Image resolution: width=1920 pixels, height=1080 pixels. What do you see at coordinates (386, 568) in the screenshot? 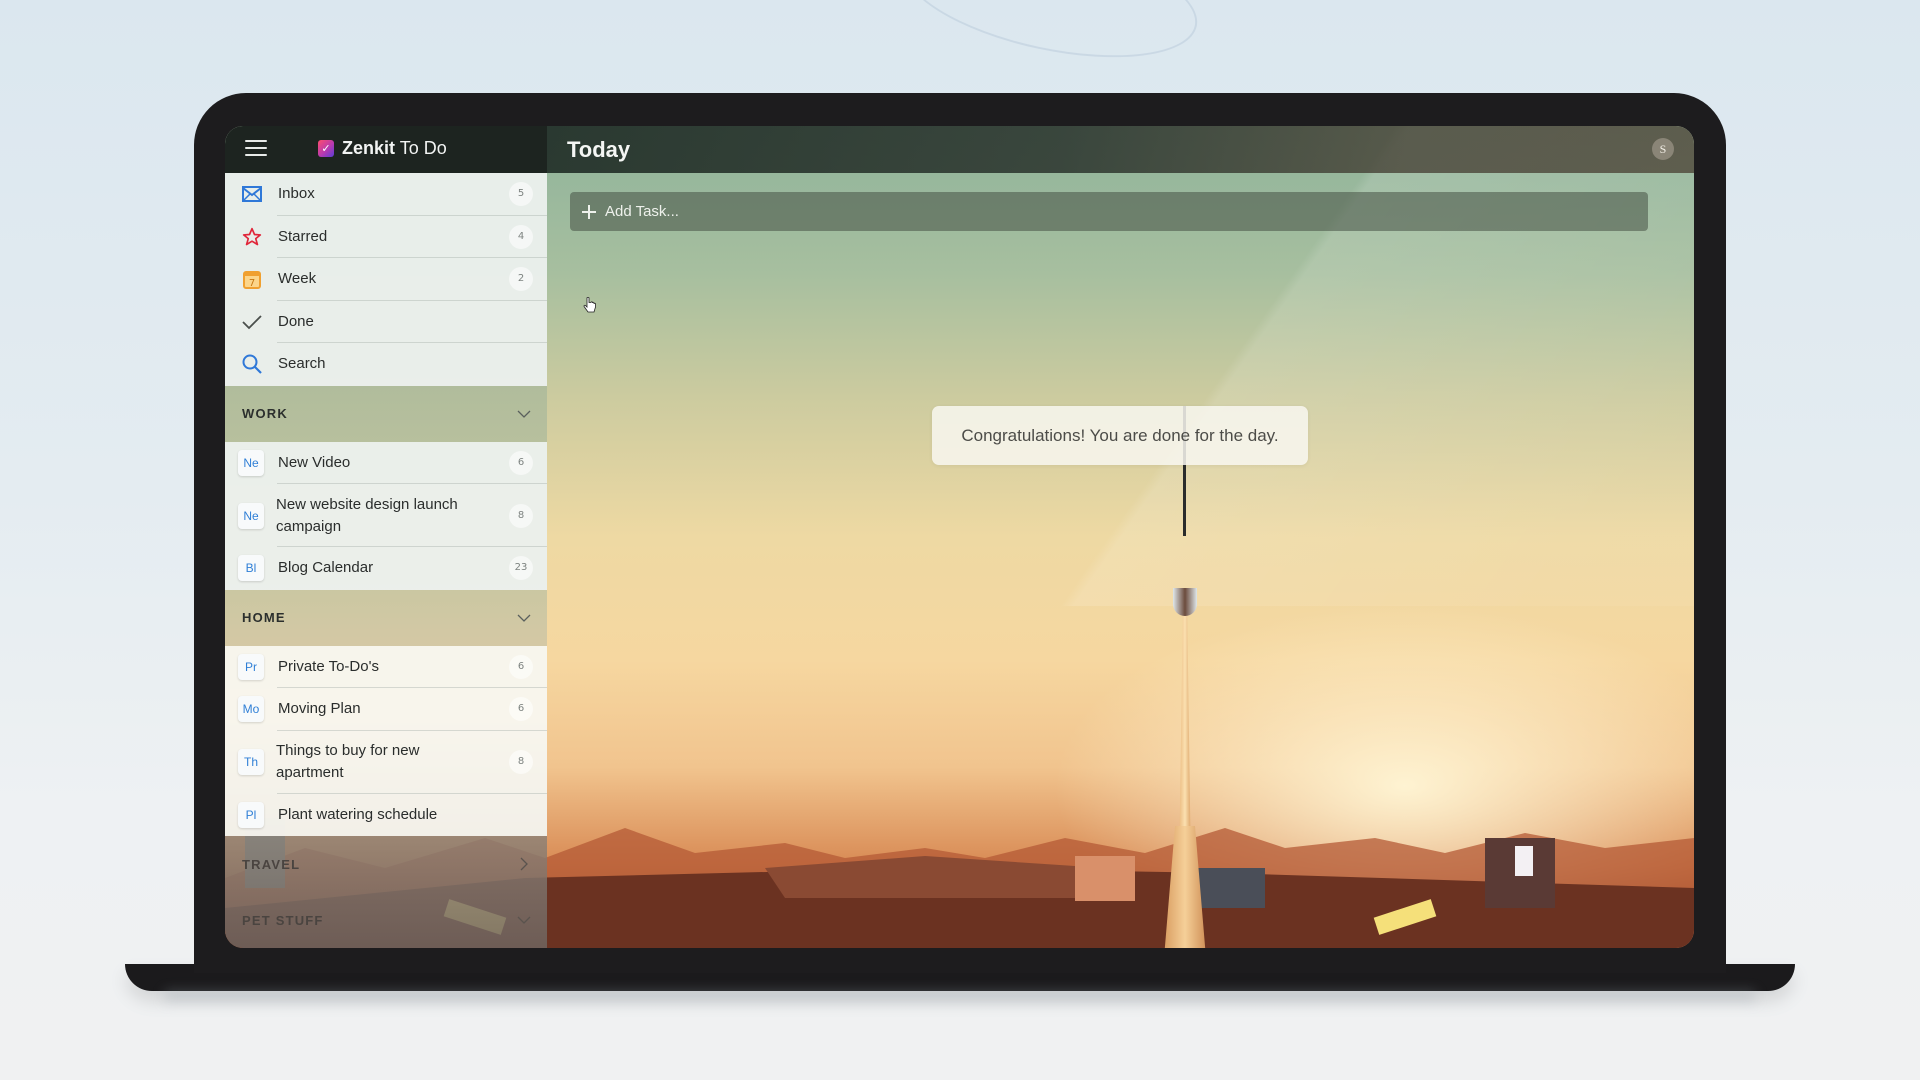
I see `list-item: Bl Blog Calendar 23` at bounding box center [386, 568].